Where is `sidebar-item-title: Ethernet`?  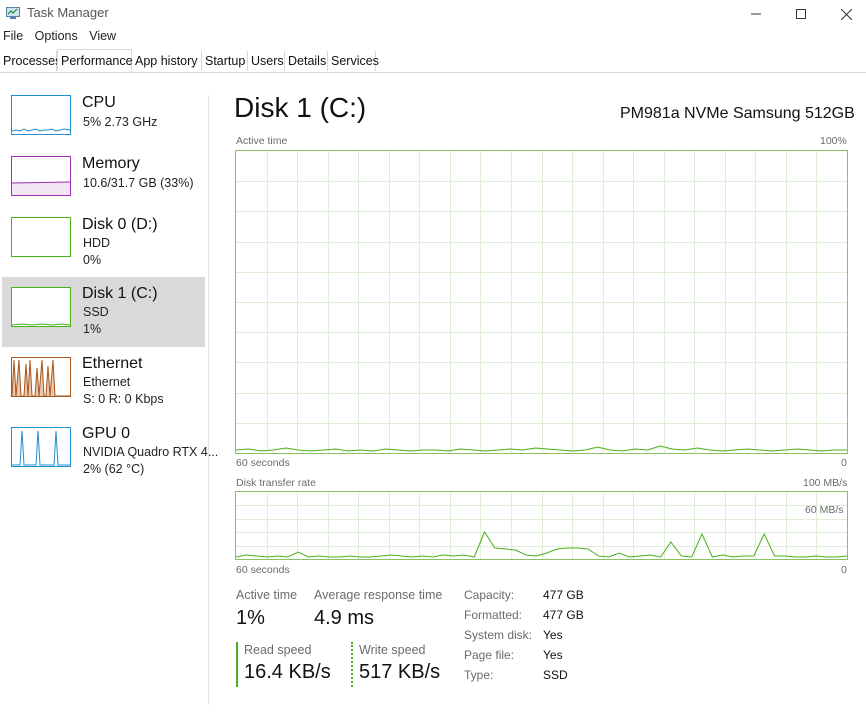 sidebar-item-title: Ethernet is located at coordinates (112, 363).